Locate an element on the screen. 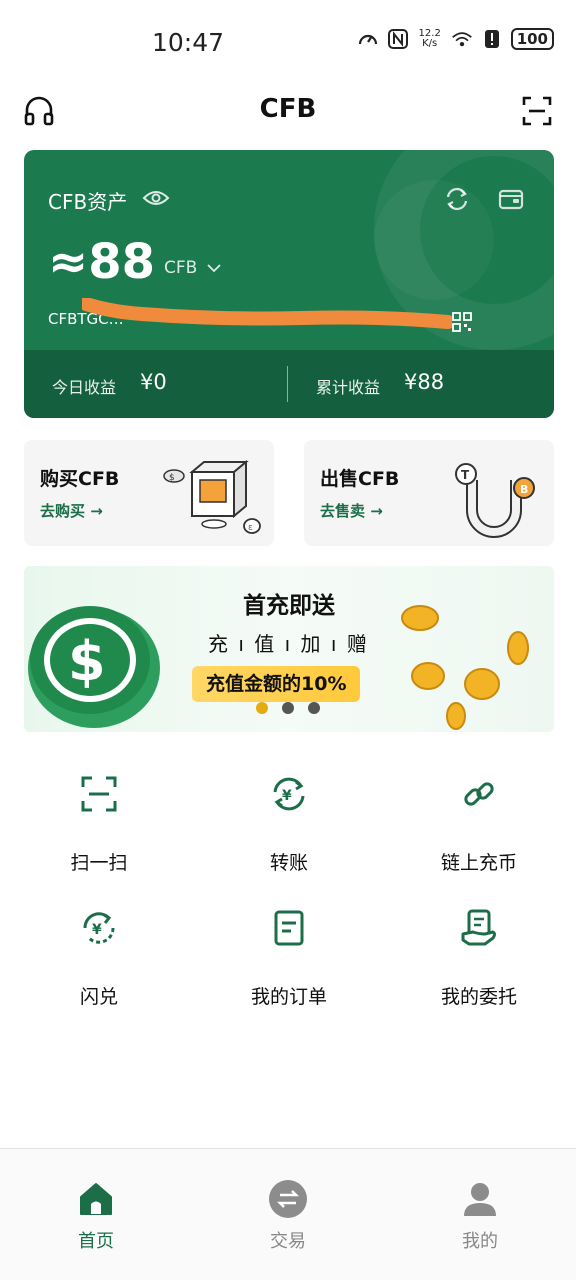  status-time: 10:47 is located at coordinates (188, 42).